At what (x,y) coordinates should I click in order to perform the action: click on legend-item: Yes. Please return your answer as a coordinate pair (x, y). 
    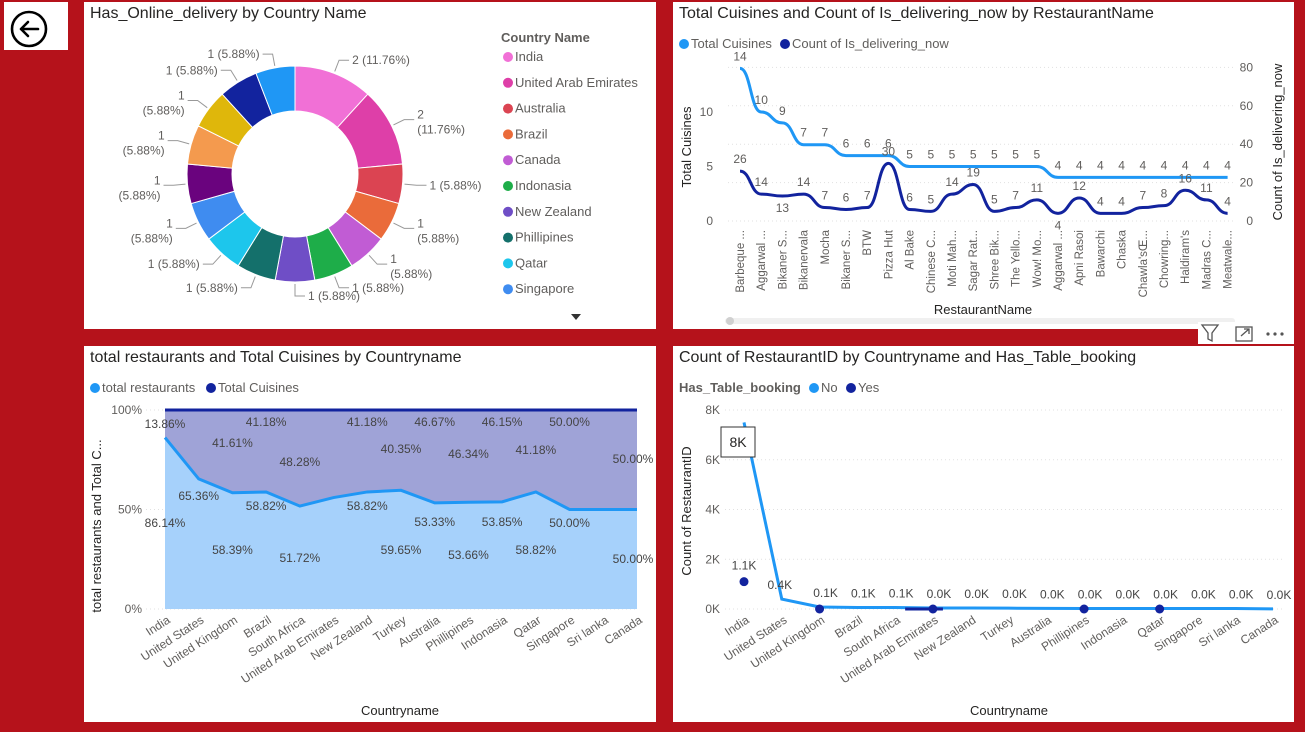
    Looking at the image, I should click on (869, 387).